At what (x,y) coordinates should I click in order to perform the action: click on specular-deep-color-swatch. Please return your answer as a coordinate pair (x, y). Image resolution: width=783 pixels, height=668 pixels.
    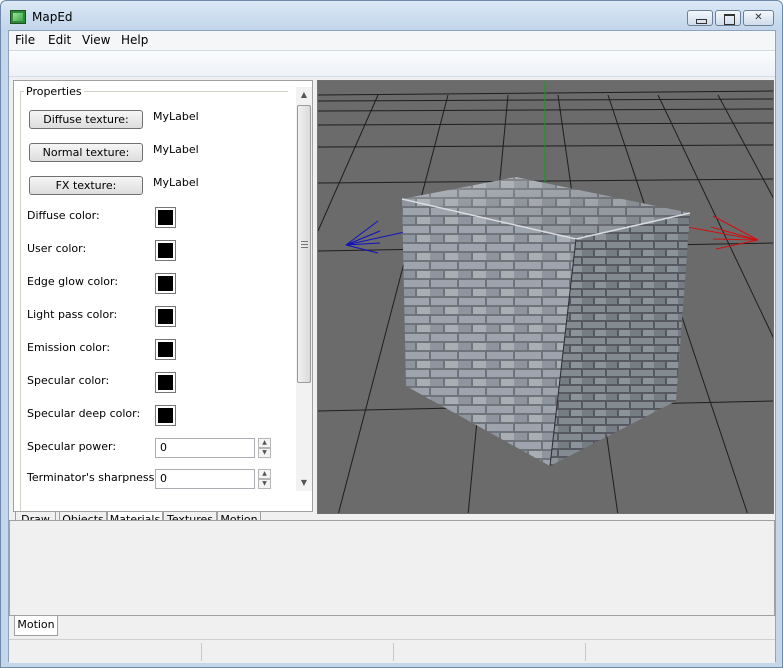
    Looking at the image, I should click on (165, 415).